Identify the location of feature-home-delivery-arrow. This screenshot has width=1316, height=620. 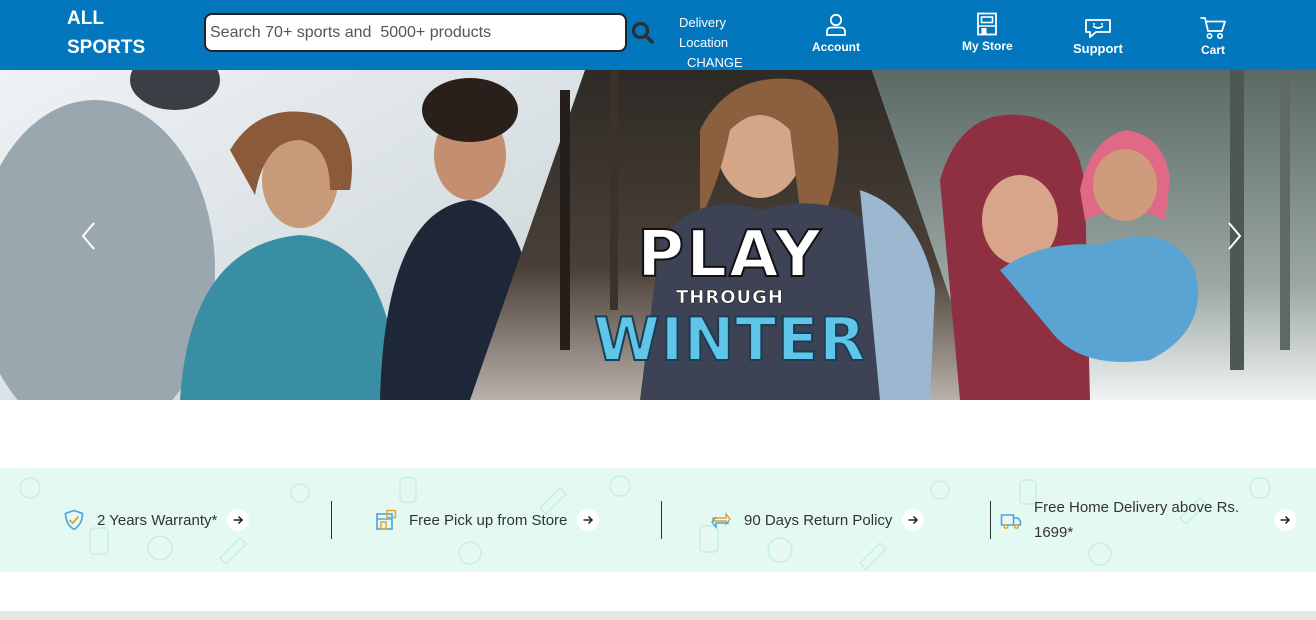
(1285, 520).